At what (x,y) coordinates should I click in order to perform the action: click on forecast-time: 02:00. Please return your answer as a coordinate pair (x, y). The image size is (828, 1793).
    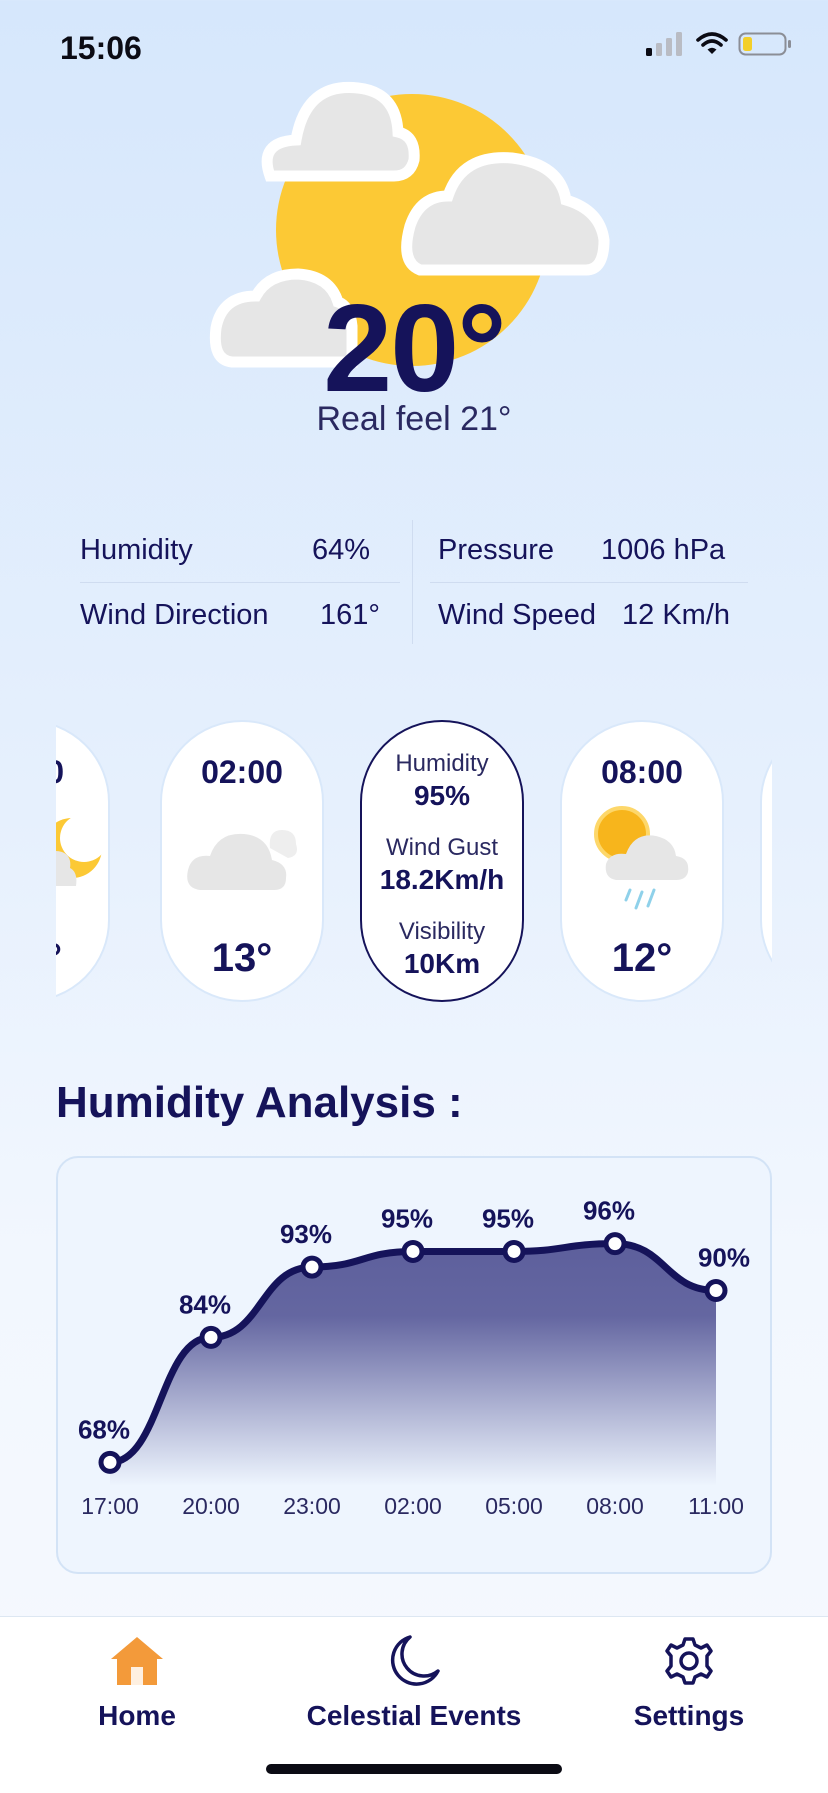
    Looking at the image, I should click on (242, 772).